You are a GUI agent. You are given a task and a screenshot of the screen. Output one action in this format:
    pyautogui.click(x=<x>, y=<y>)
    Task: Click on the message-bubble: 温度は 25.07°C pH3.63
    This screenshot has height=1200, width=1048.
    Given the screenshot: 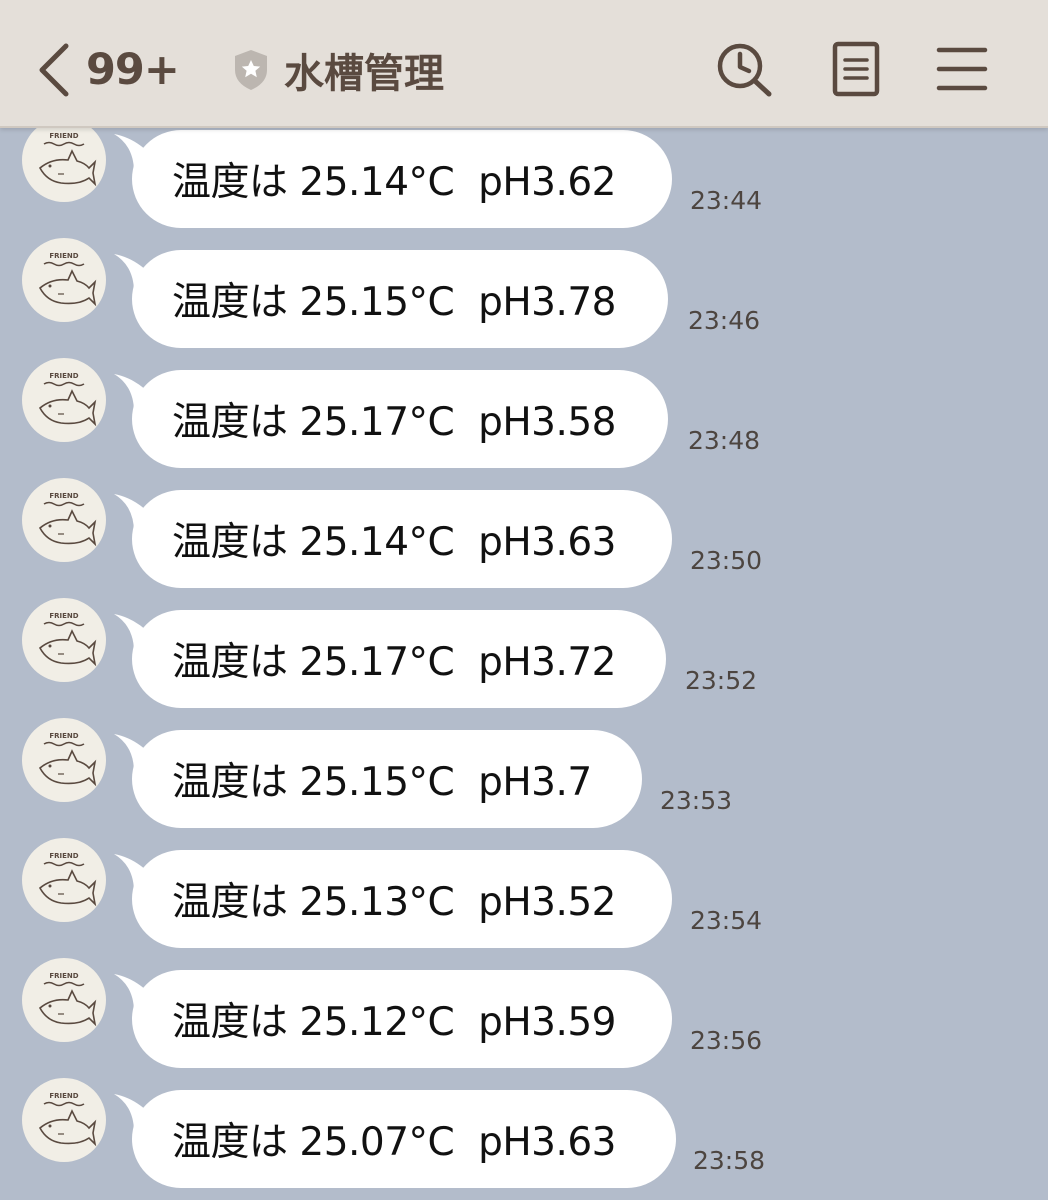 What is the action you would take?
    pyautogui.click(x=404, y=1139)
    